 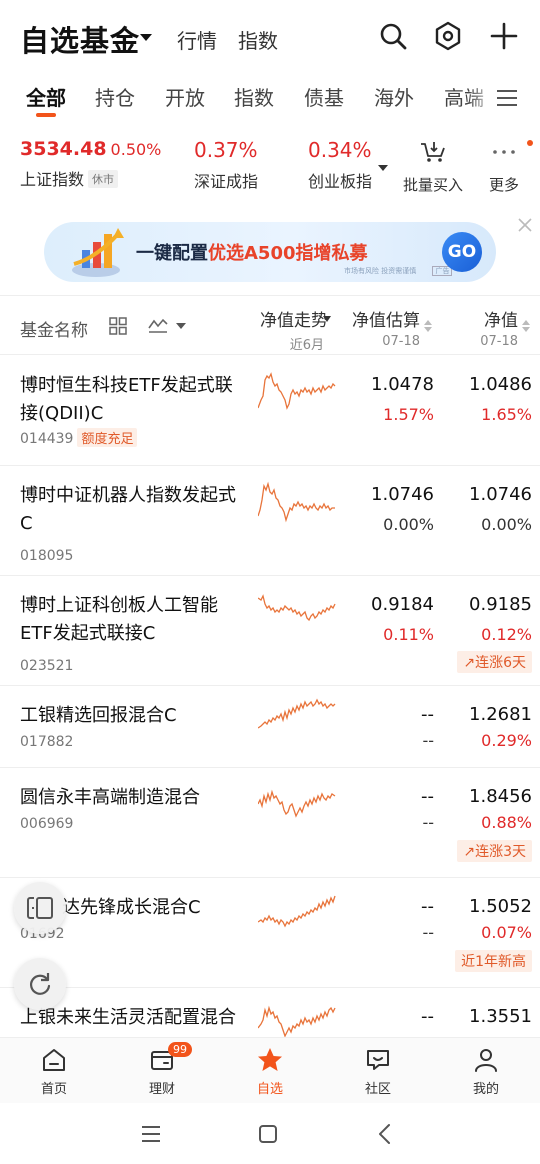 I want to click on home-button-icon, so click(x=268, y=1134).